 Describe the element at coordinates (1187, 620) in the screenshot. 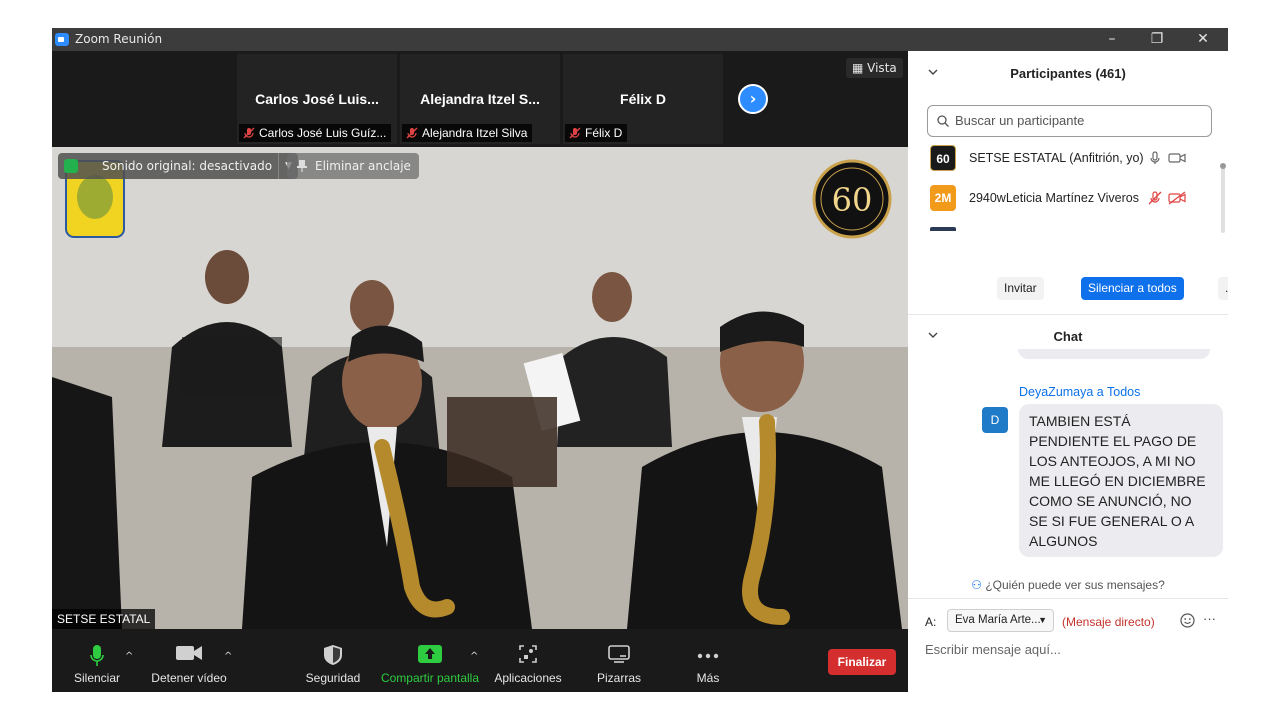

I see `emoji-icon` at that location.